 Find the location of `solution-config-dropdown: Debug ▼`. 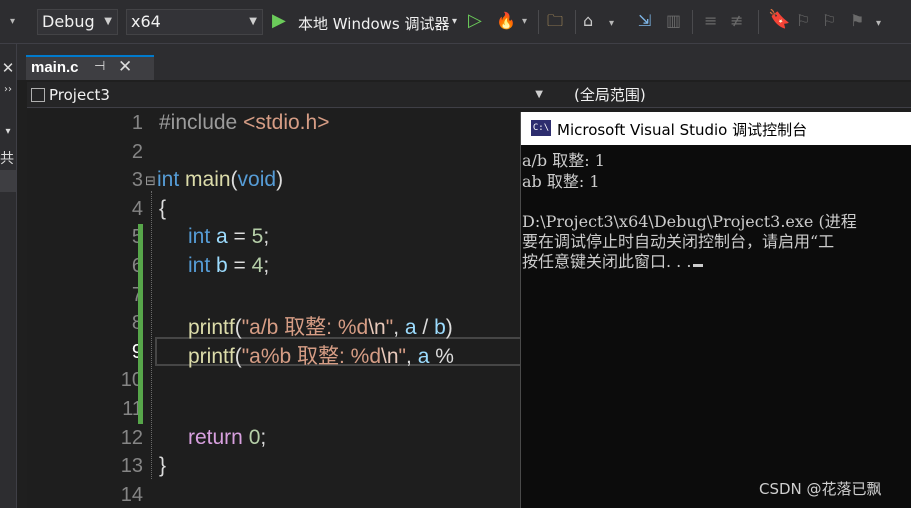

solution-config-dropdown: Debug ▼ is located at coordinates (77, 22).